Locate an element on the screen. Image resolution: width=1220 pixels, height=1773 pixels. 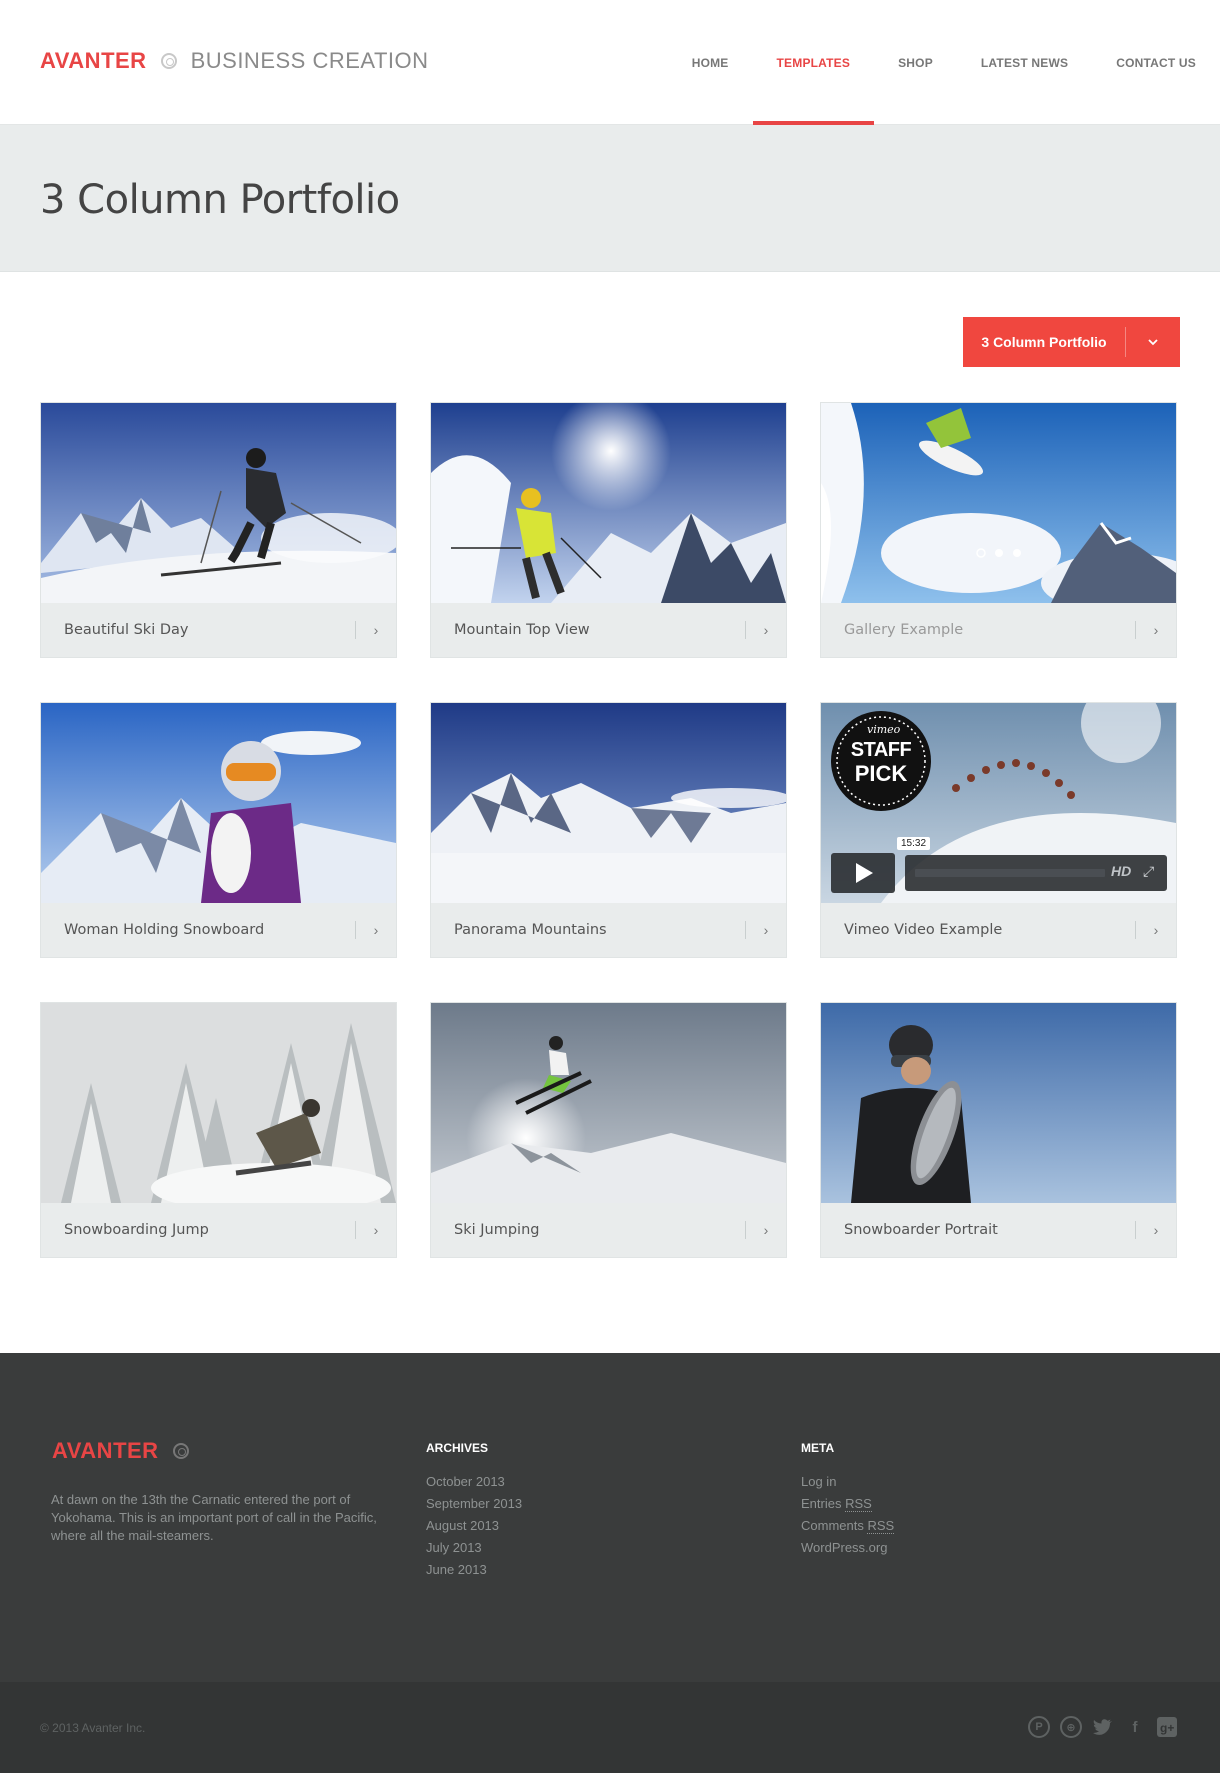
nav-contact-us: CONTACT US is located at coordinates (1156, 62).